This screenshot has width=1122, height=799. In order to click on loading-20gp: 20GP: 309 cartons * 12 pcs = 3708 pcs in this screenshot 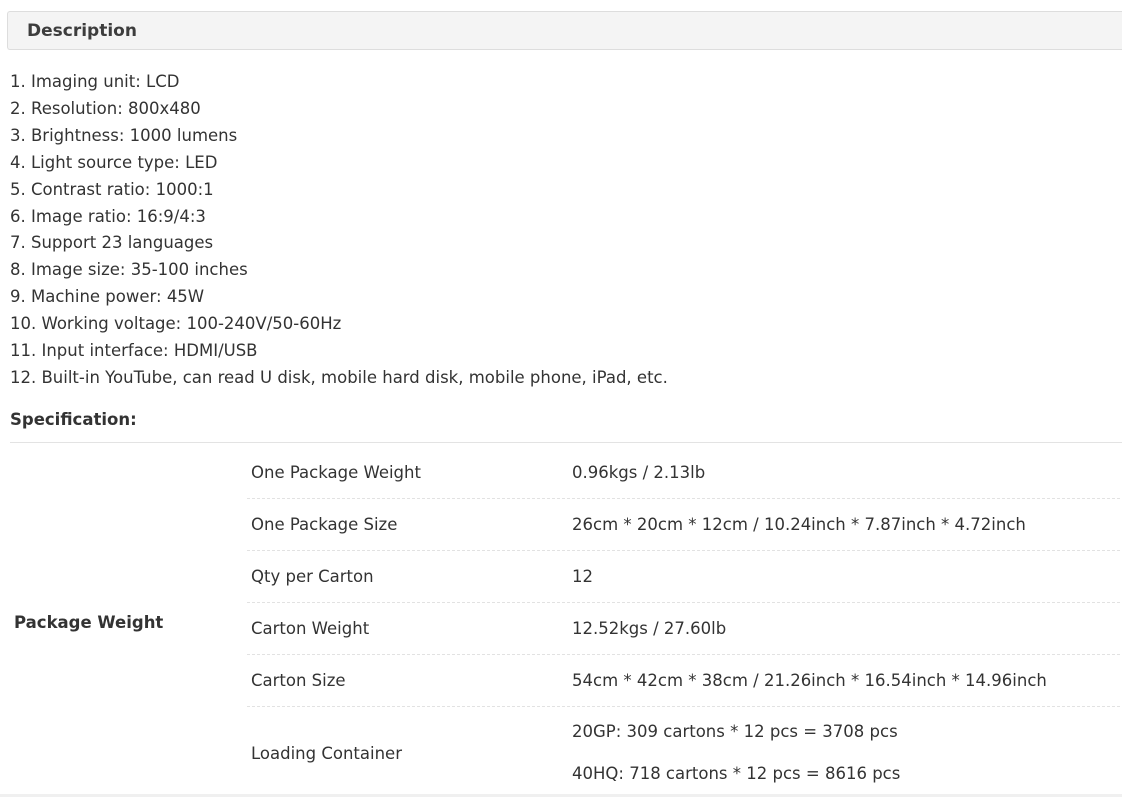, I will do `click(735, 731)`.